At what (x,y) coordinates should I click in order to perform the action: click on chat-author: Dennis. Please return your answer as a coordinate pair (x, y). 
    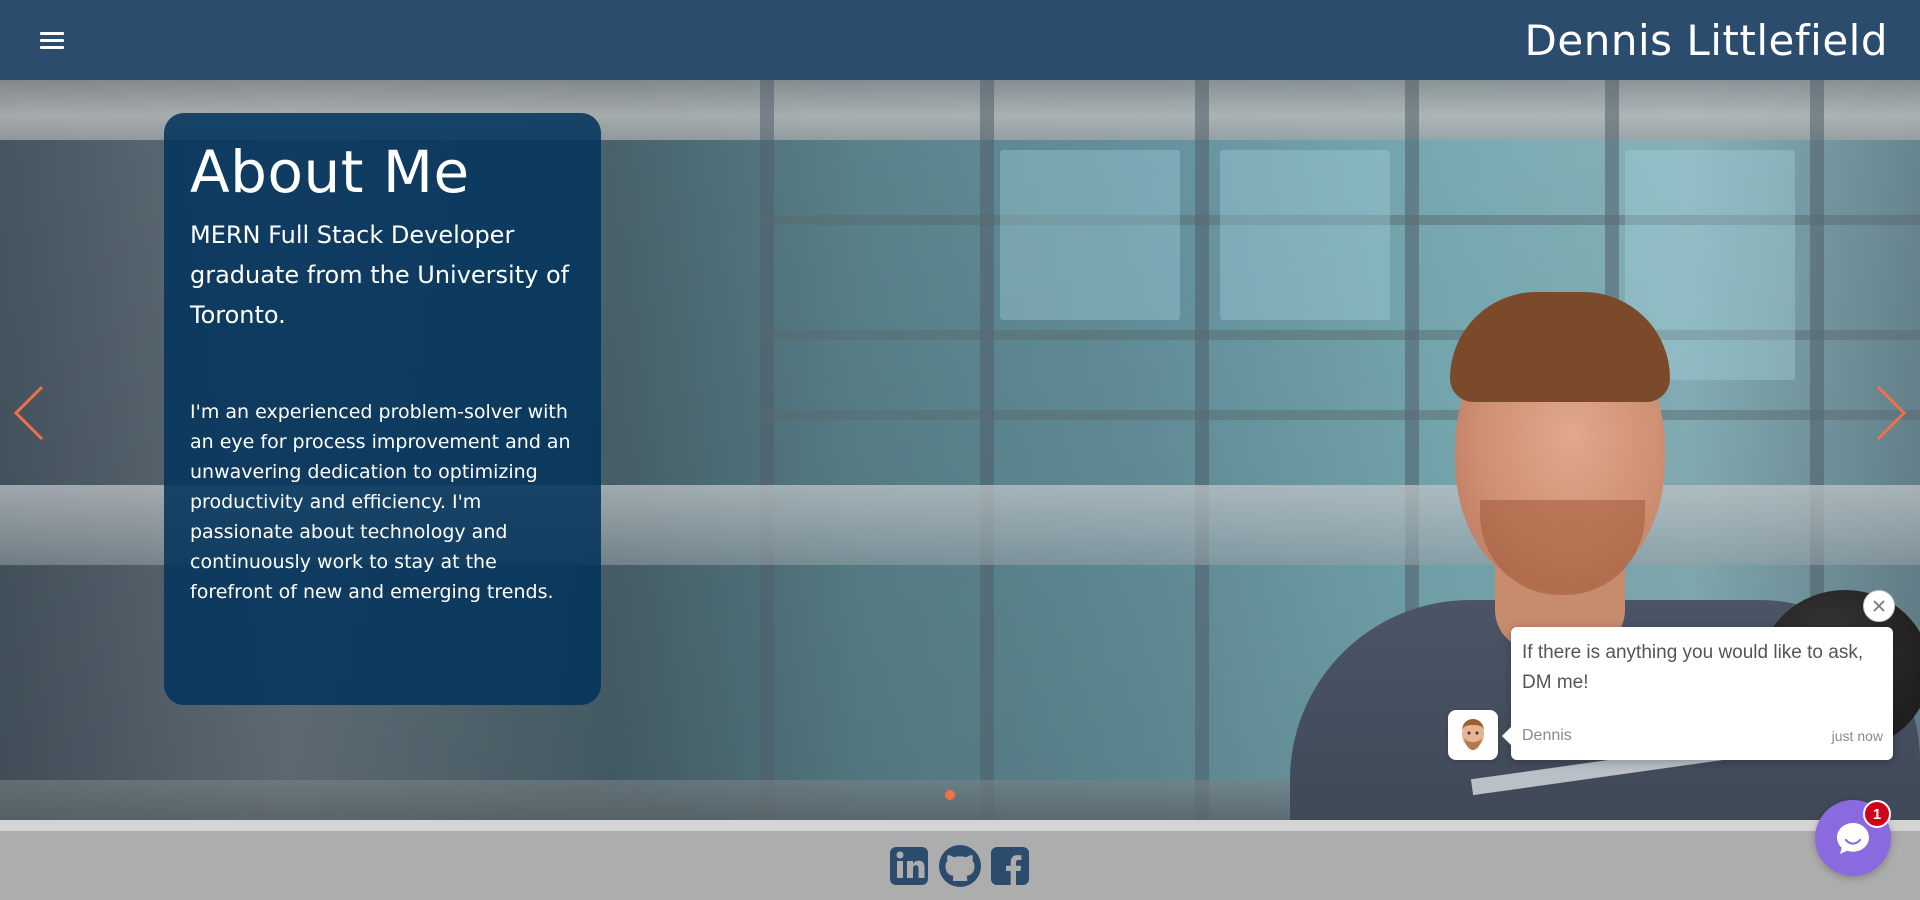
    Looking at the image, I should click on (1547, 735).